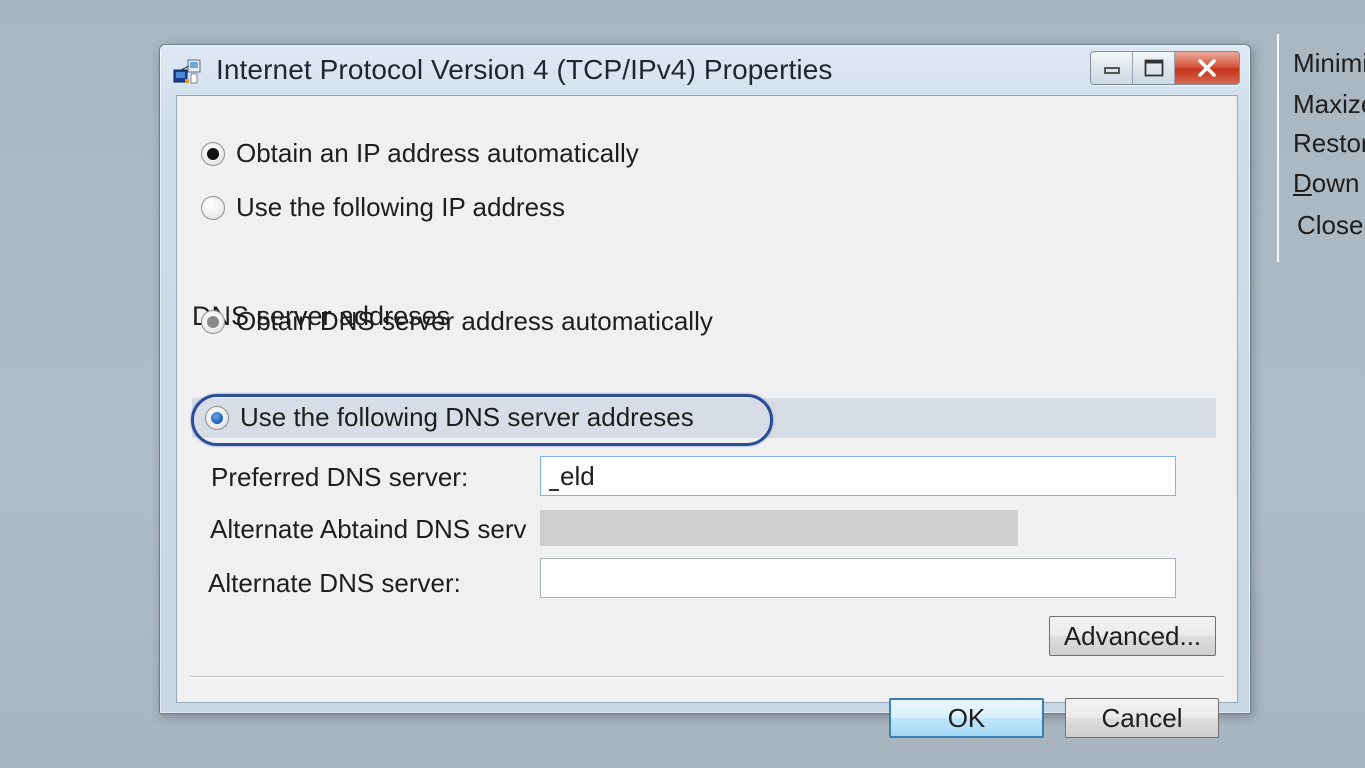 The height and width of the screenshot is (768, 1365). I want to click on minimize-icon, so click(1111, 68).